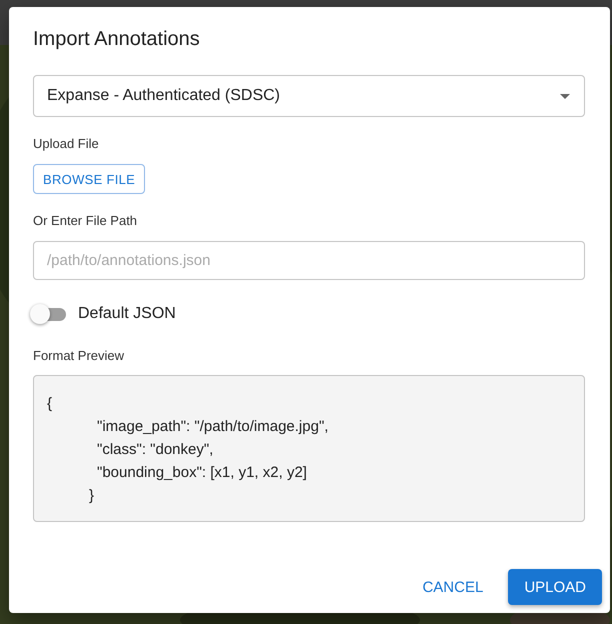 The width and height of the screenshot is (612, 624). What do you see at coordinates (127, 314) in the screenshot?
I see `toggle-label: Default JSON` at bounding box center [127, 314].